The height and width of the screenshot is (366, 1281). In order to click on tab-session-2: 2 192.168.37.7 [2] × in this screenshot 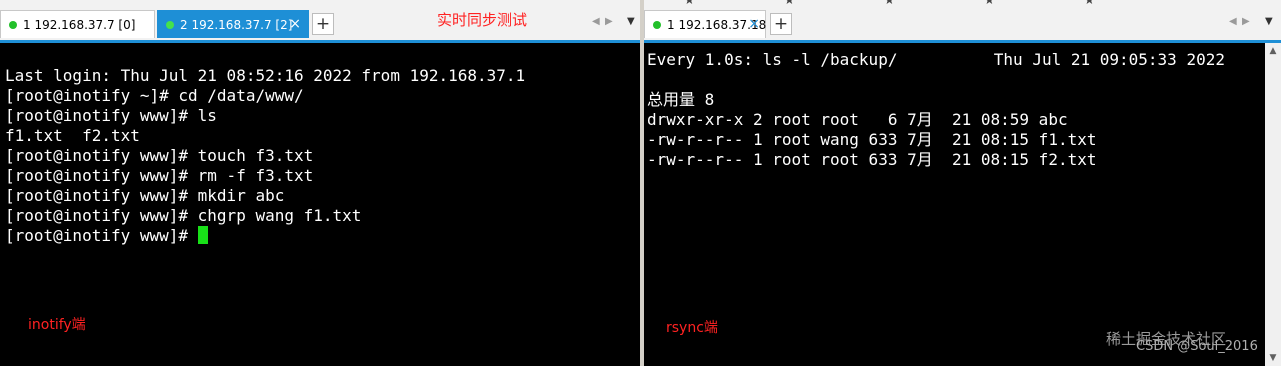, I will do `click(233, 24)`.